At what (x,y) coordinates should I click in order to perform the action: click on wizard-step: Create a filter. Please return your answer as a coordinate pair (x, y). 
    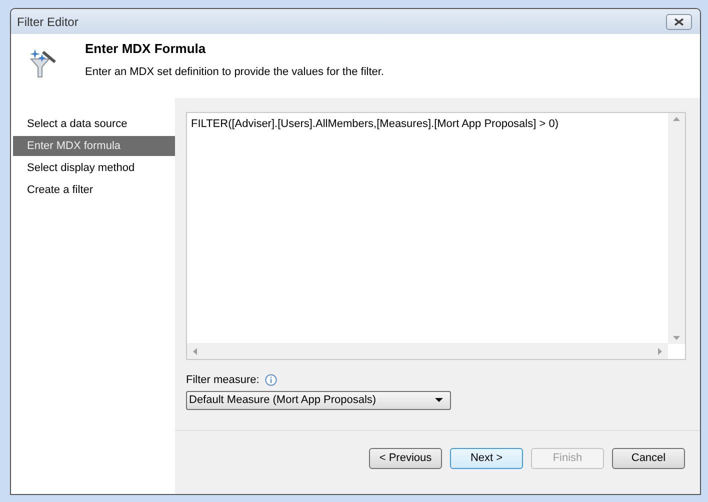
    Looking at the image, I should click on (94, 190).